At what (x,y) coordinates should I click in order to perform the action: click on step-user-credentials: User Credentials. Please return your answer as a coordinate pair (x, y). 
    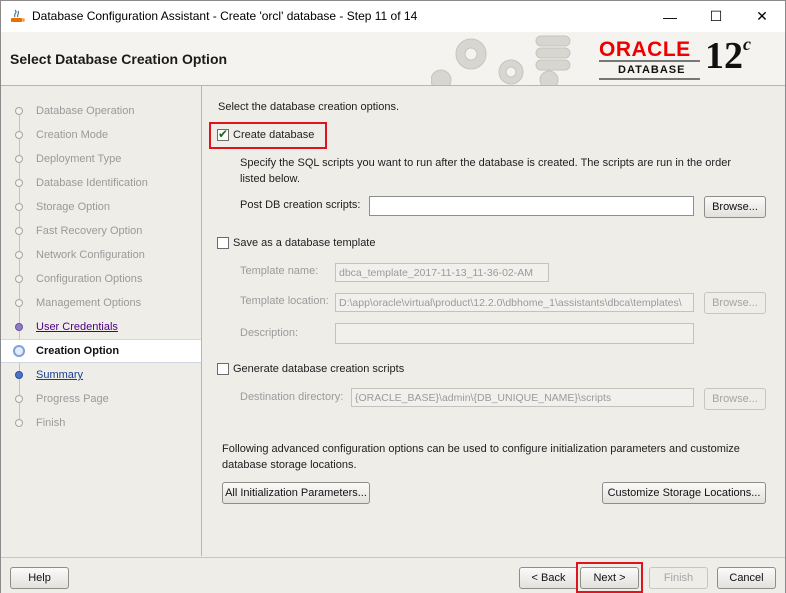
    Looking at the image, I should click on (101, 328).